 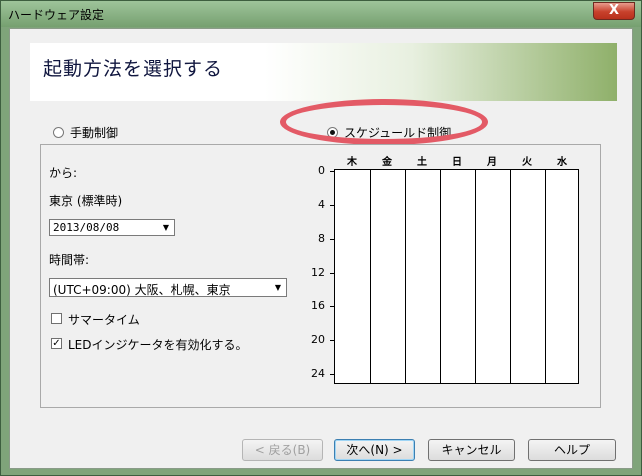 What do you see at coordinates (321, 14) in the screenshot?
I see `title-bar: ハードウェア設定 X` at bounding box center [321, 14].